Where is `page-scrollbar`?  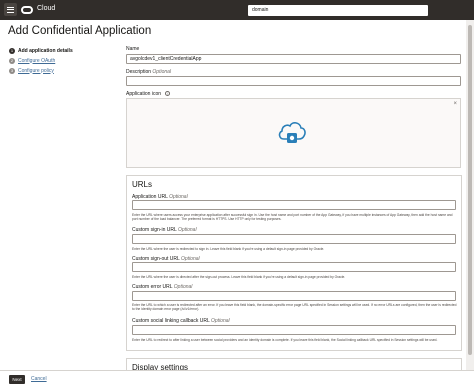 page-scrollbar is located at coordinates (470, 195).